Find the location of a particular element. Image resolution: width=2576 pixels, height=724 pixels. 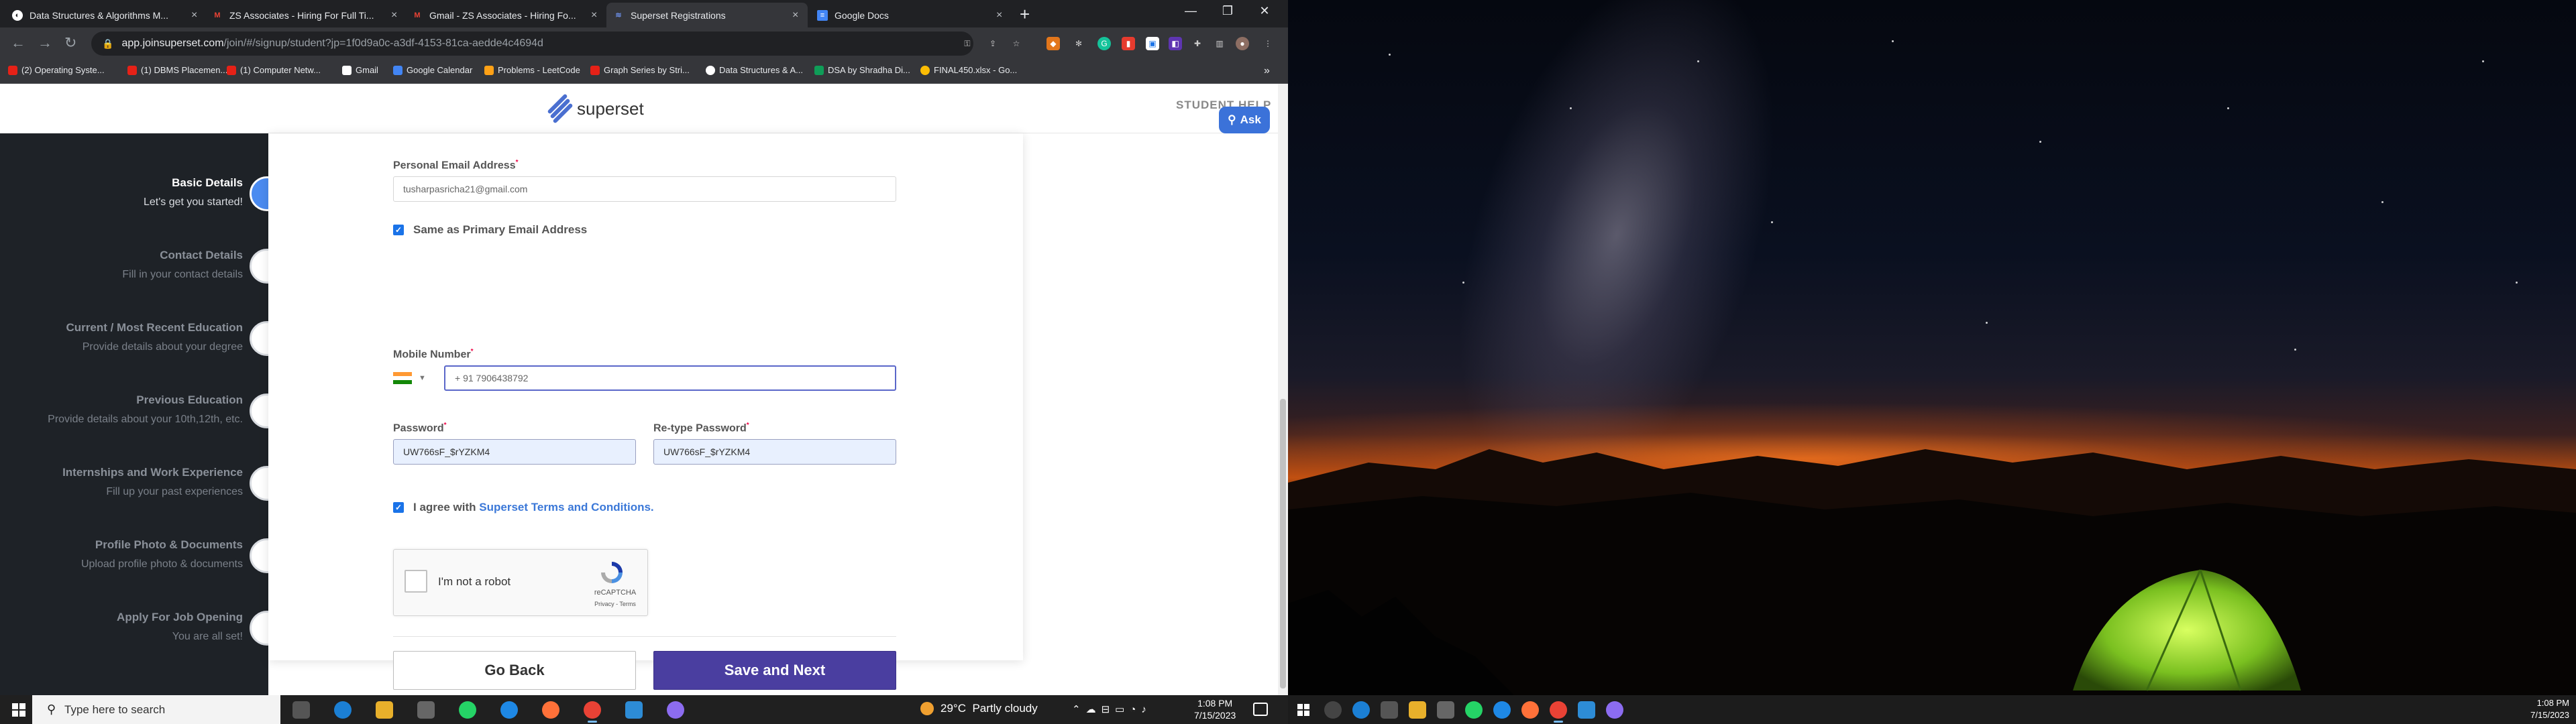

form-divider is located at coordinates (644, 636).